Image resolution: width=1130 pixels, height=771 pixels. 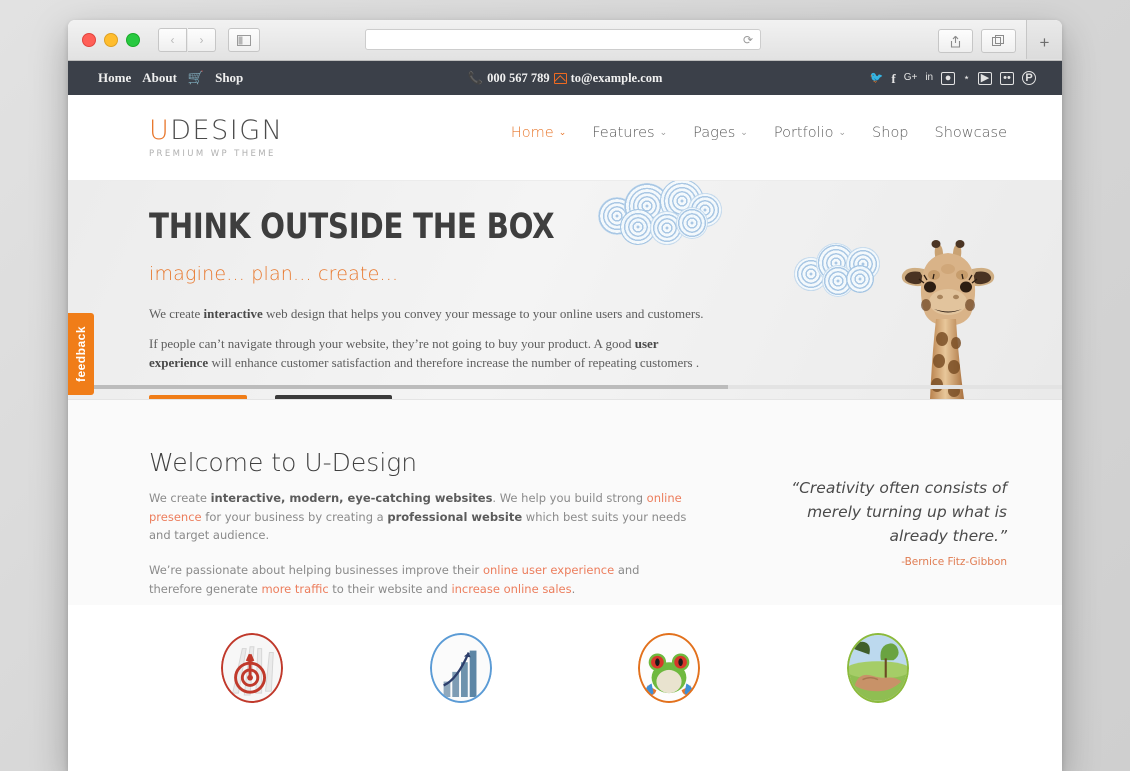 I want to click on feedback-tab: feedback, so click(x=81, y=354).